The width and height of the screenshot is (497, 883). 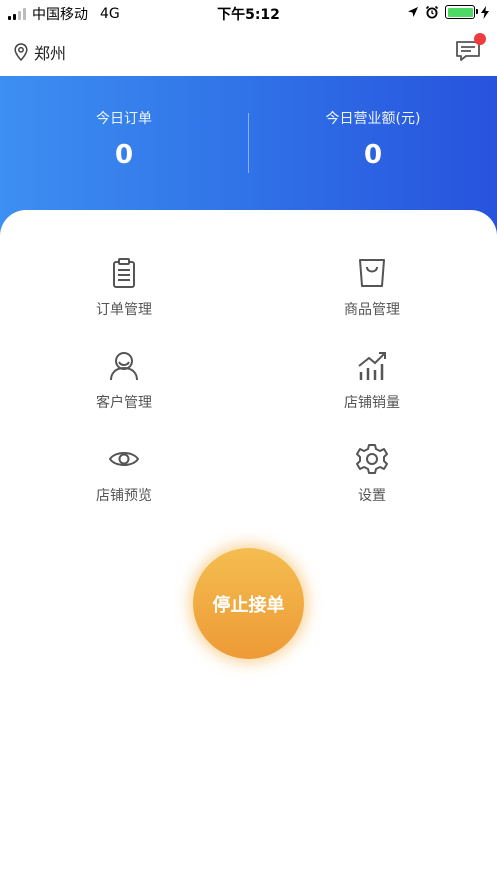 I want to click on status-bar: 中国移动 4G 下午5:12, so click(x=248, y=13).